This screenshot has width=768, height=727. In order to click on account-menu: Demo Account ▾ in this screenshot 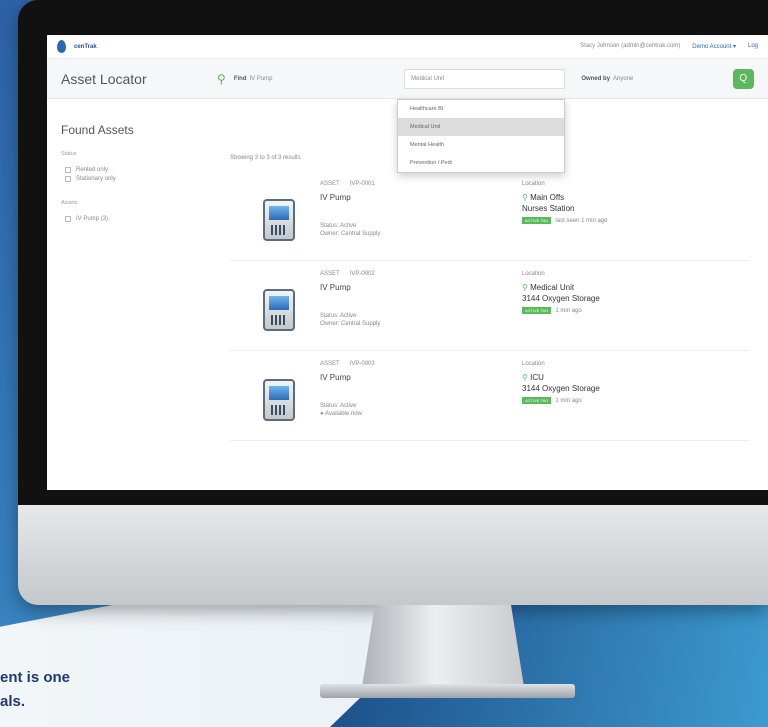, I will do `click(714, 46)`.